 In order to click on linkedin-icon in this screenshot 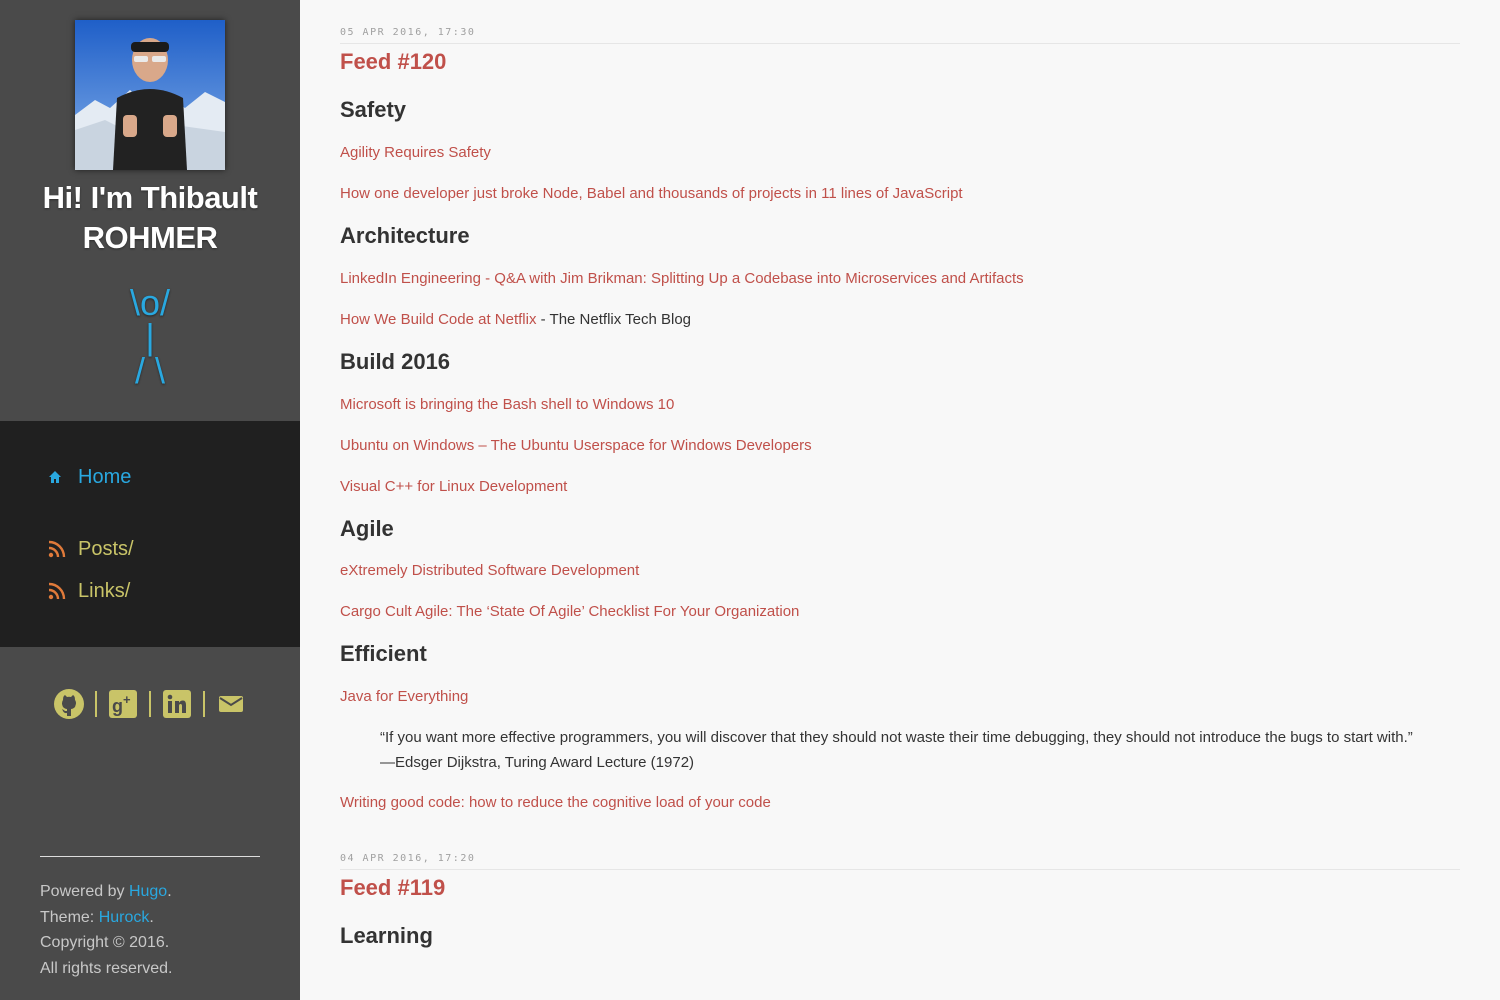, I will do `click(177, 704)`.